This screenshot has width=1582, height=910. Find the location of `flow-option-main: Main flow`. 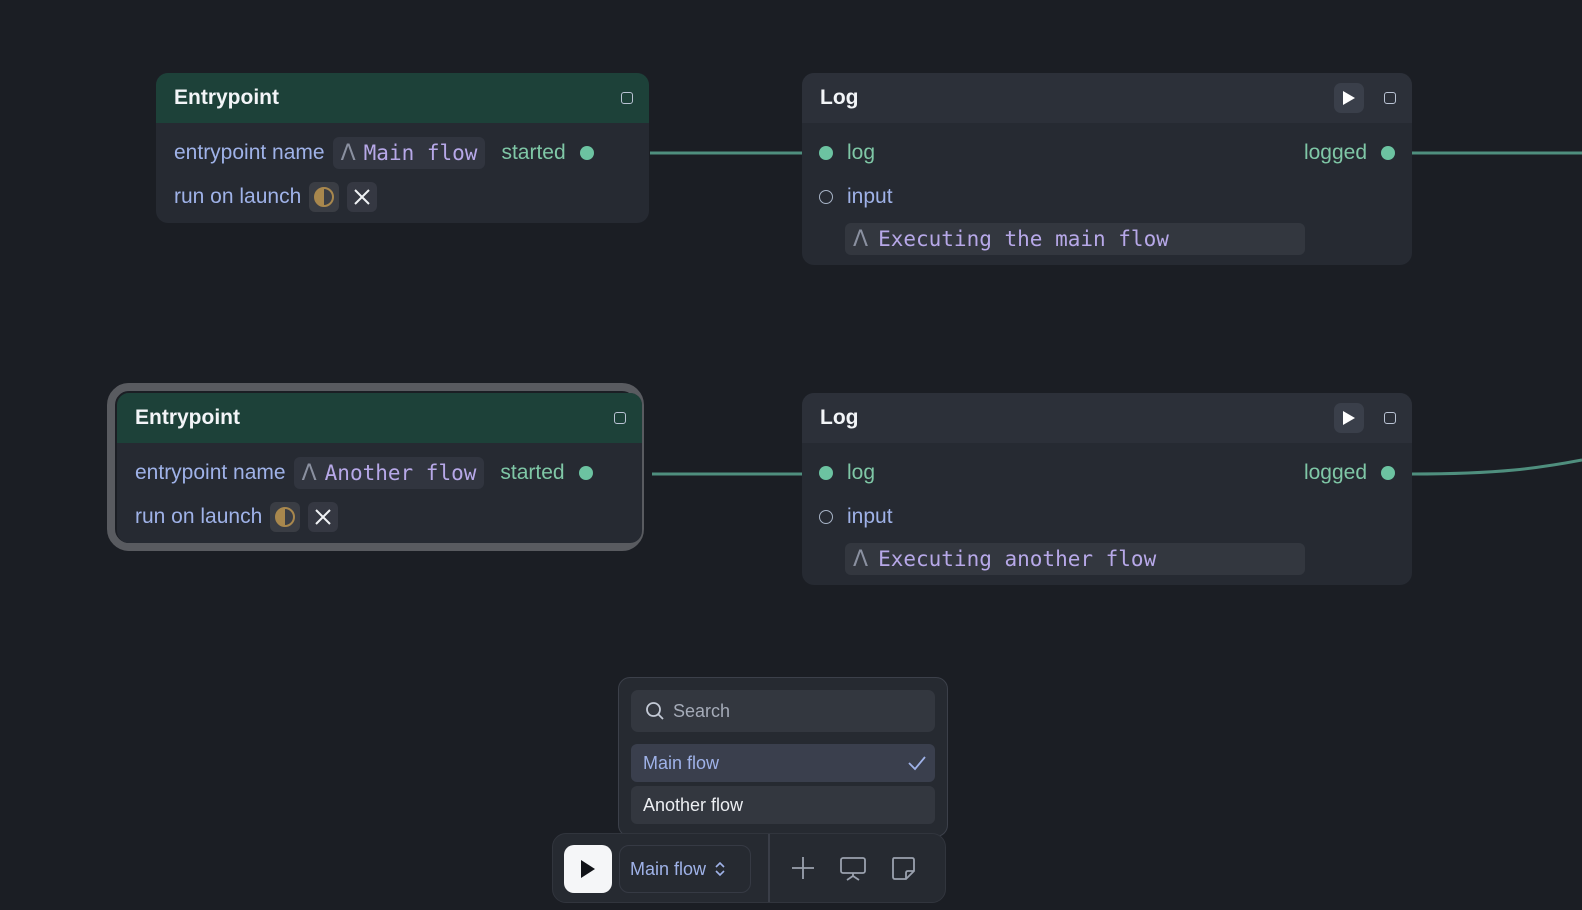

flow-option-main: Main flow is located at coordinates (783, 763).